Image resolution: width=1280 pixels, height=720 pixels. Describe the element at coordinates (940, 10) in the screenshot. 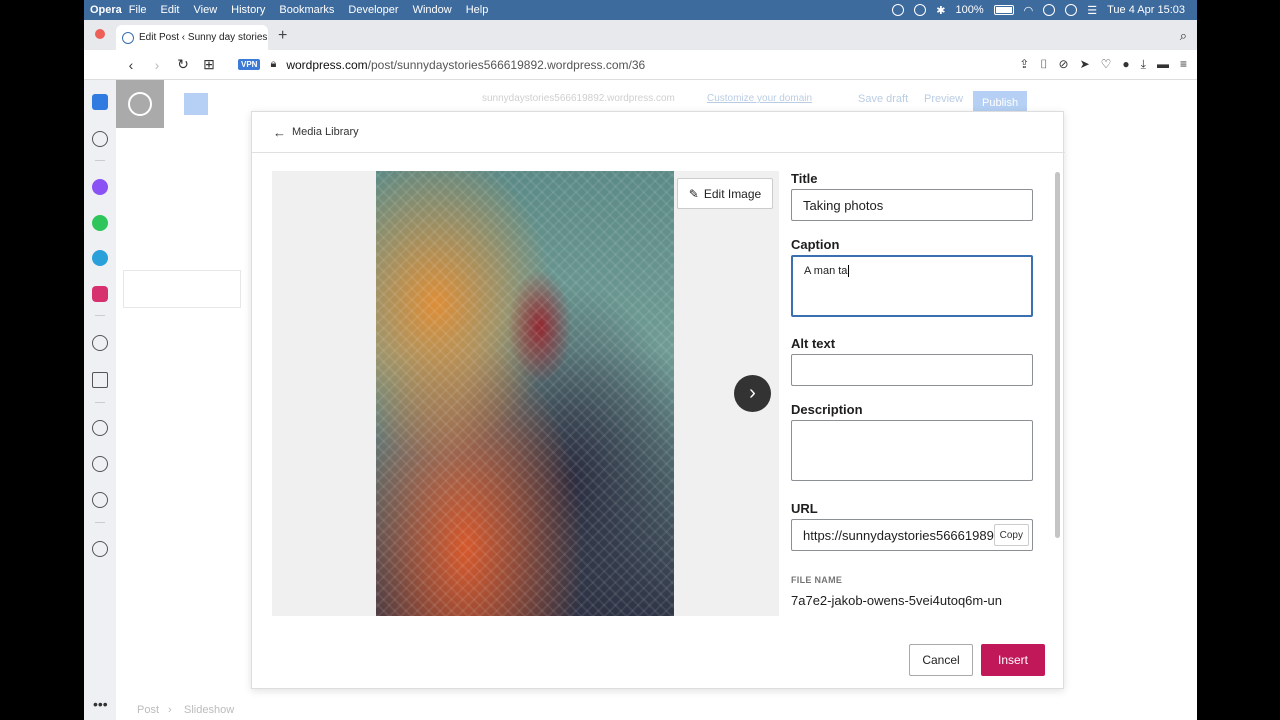

I see `bluetooth-icon: ✱` at that location.